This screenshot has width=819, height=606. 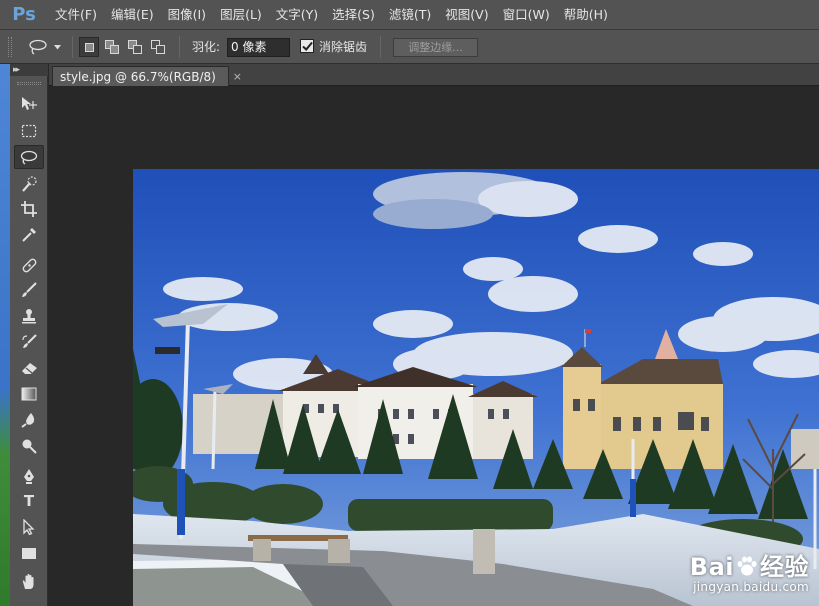 What do you see at coordinates (187, 15) in the screenshot?
I see `menu-image: 图像(I)` at bounding box center [187, 15].